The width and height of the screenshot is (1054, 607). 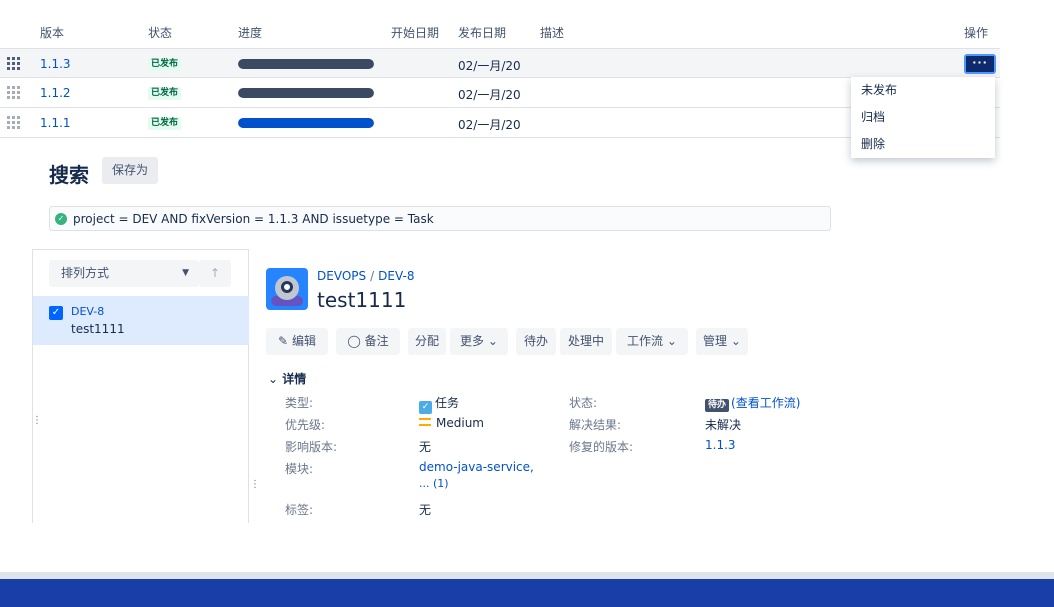 What do you see at coordinates (140, 386) in the screenshot?
I see `issue-list-panel: 排列方式 ▼ ↑ ✓ DEV-8 test1111` at bounding box center [140, 386].